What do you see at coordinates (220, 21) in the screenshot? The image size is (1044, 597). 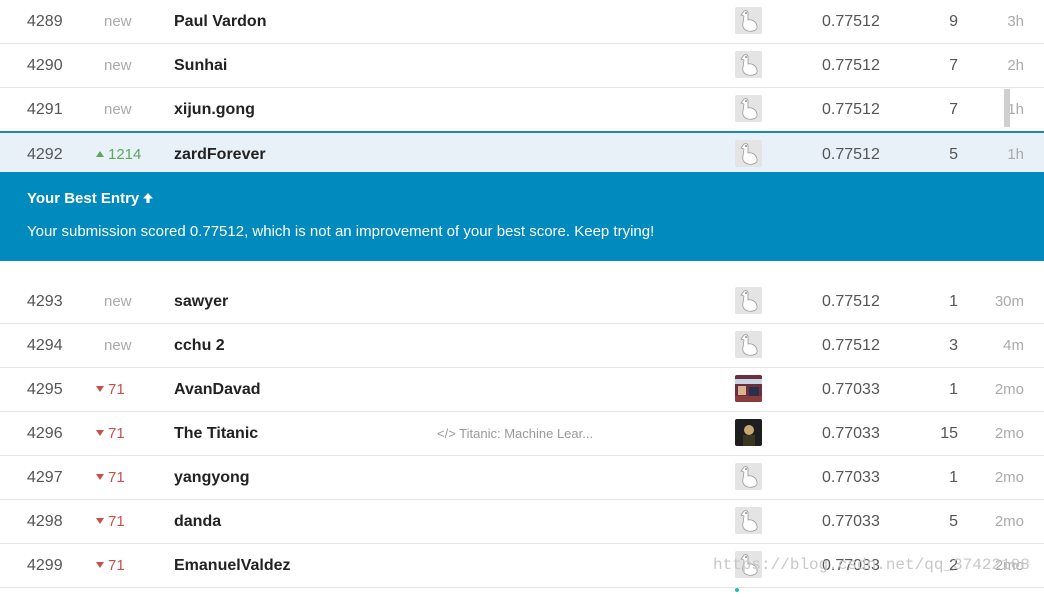 I see `team-name-link: Paul Vardon` at bounding box center [220, 21].